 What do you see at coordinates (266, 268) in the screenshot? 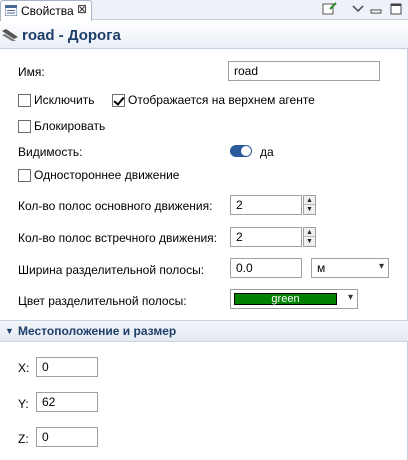
I see `divider-width-field: 0.0` at bounding box center [266, 268].